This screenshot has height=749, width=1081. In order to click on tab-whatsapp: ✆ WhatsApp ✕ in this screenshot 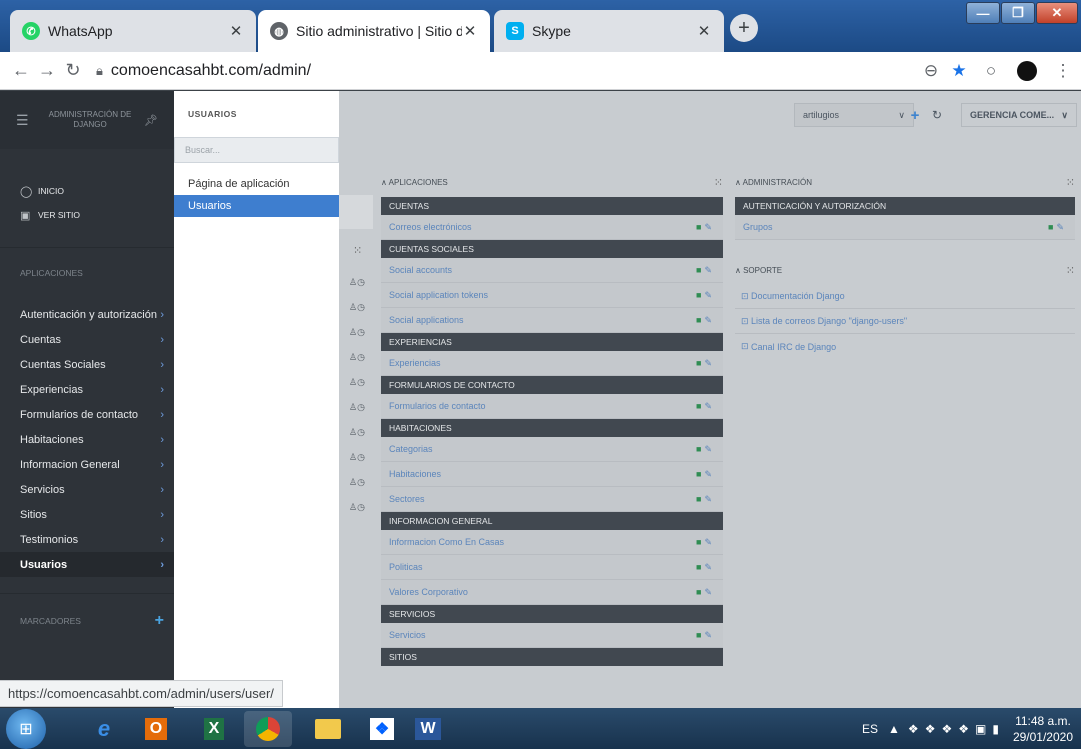, I will do `click(133, 31)`.